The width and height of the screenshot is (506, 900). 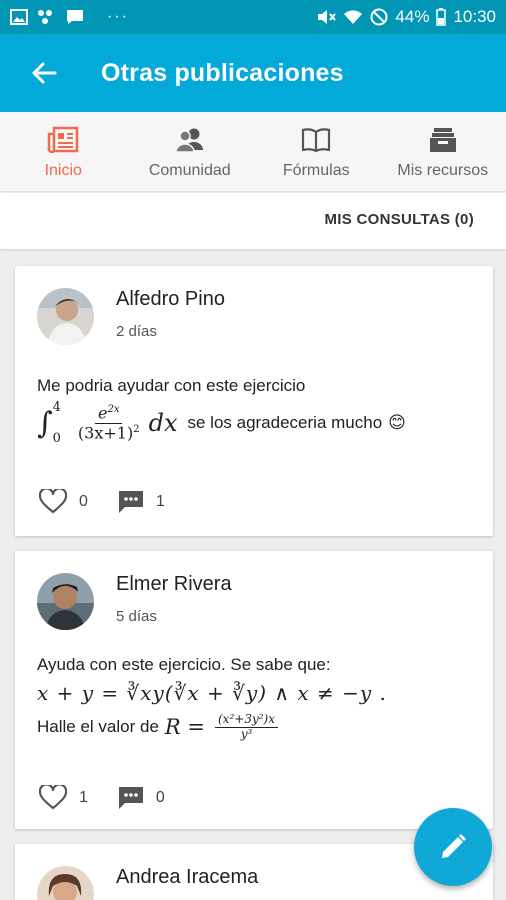 What do you see at coordinates (136, 616) in the screenshot?
I see `post-time: 5 días` at bounding box center [136, 616].